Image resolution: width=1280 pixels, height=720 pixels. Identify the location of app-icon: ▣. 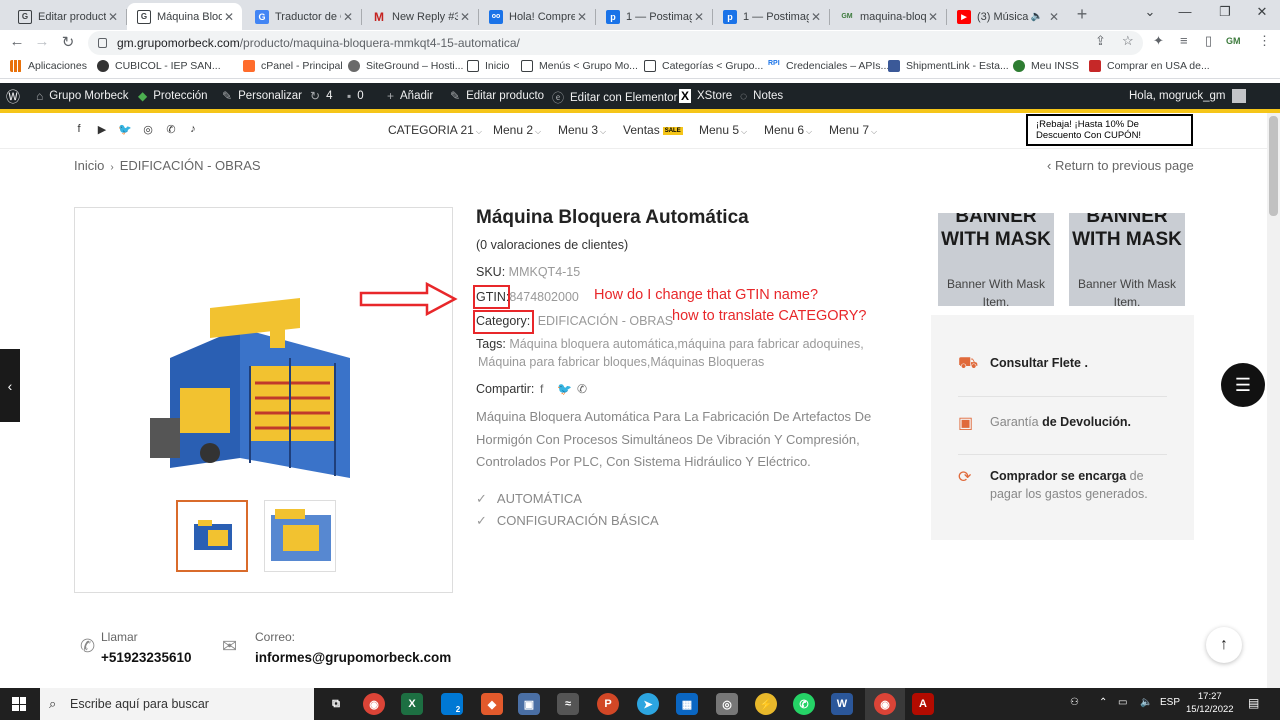
(529, 704).